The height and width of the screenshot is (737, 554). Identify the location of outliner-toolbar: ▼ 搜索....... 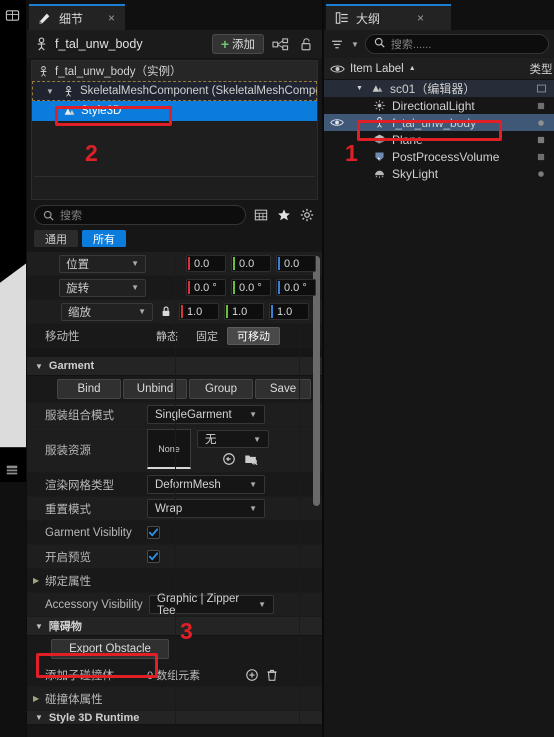
(439, 44).